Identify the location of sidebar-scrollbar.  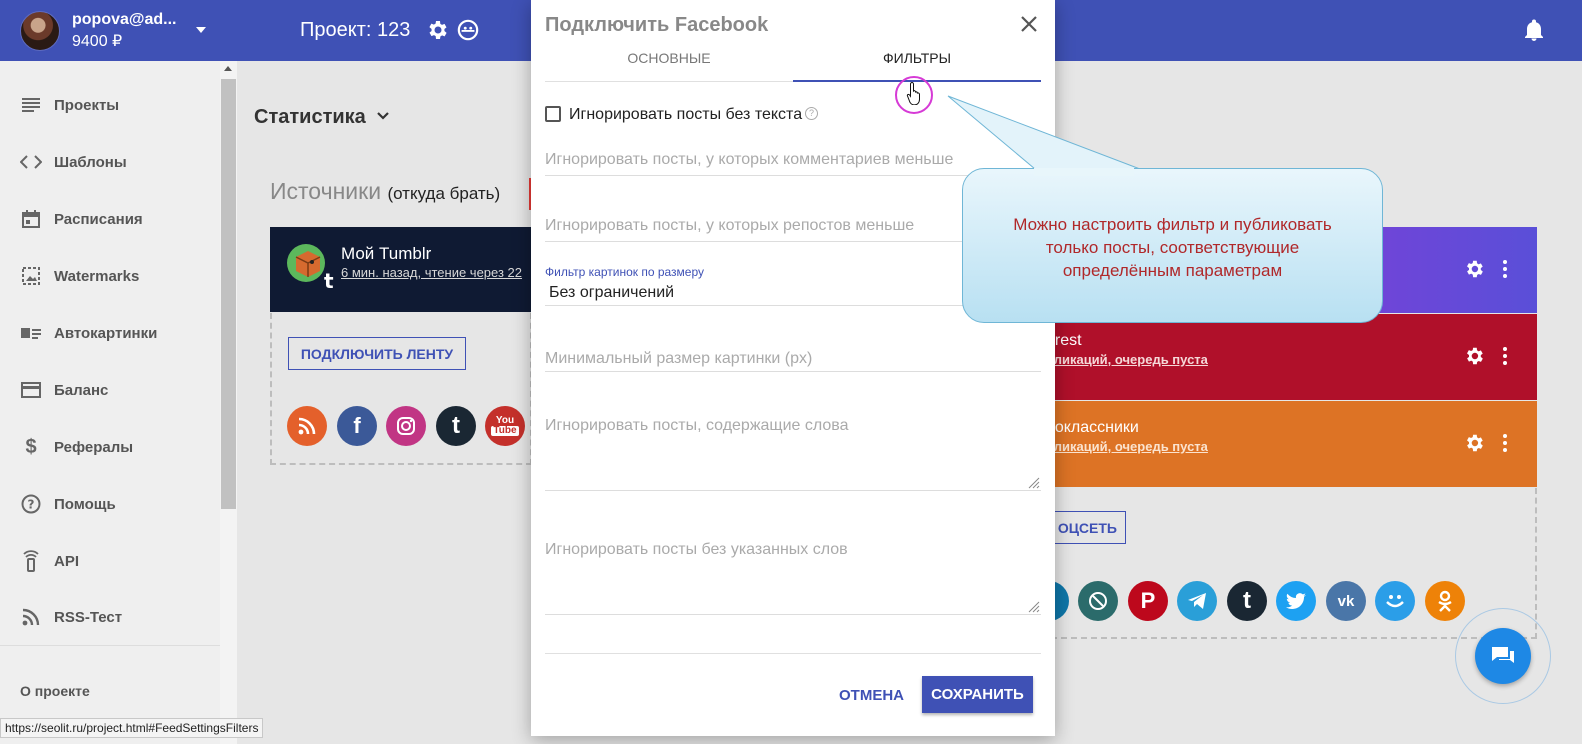
(228, 402).